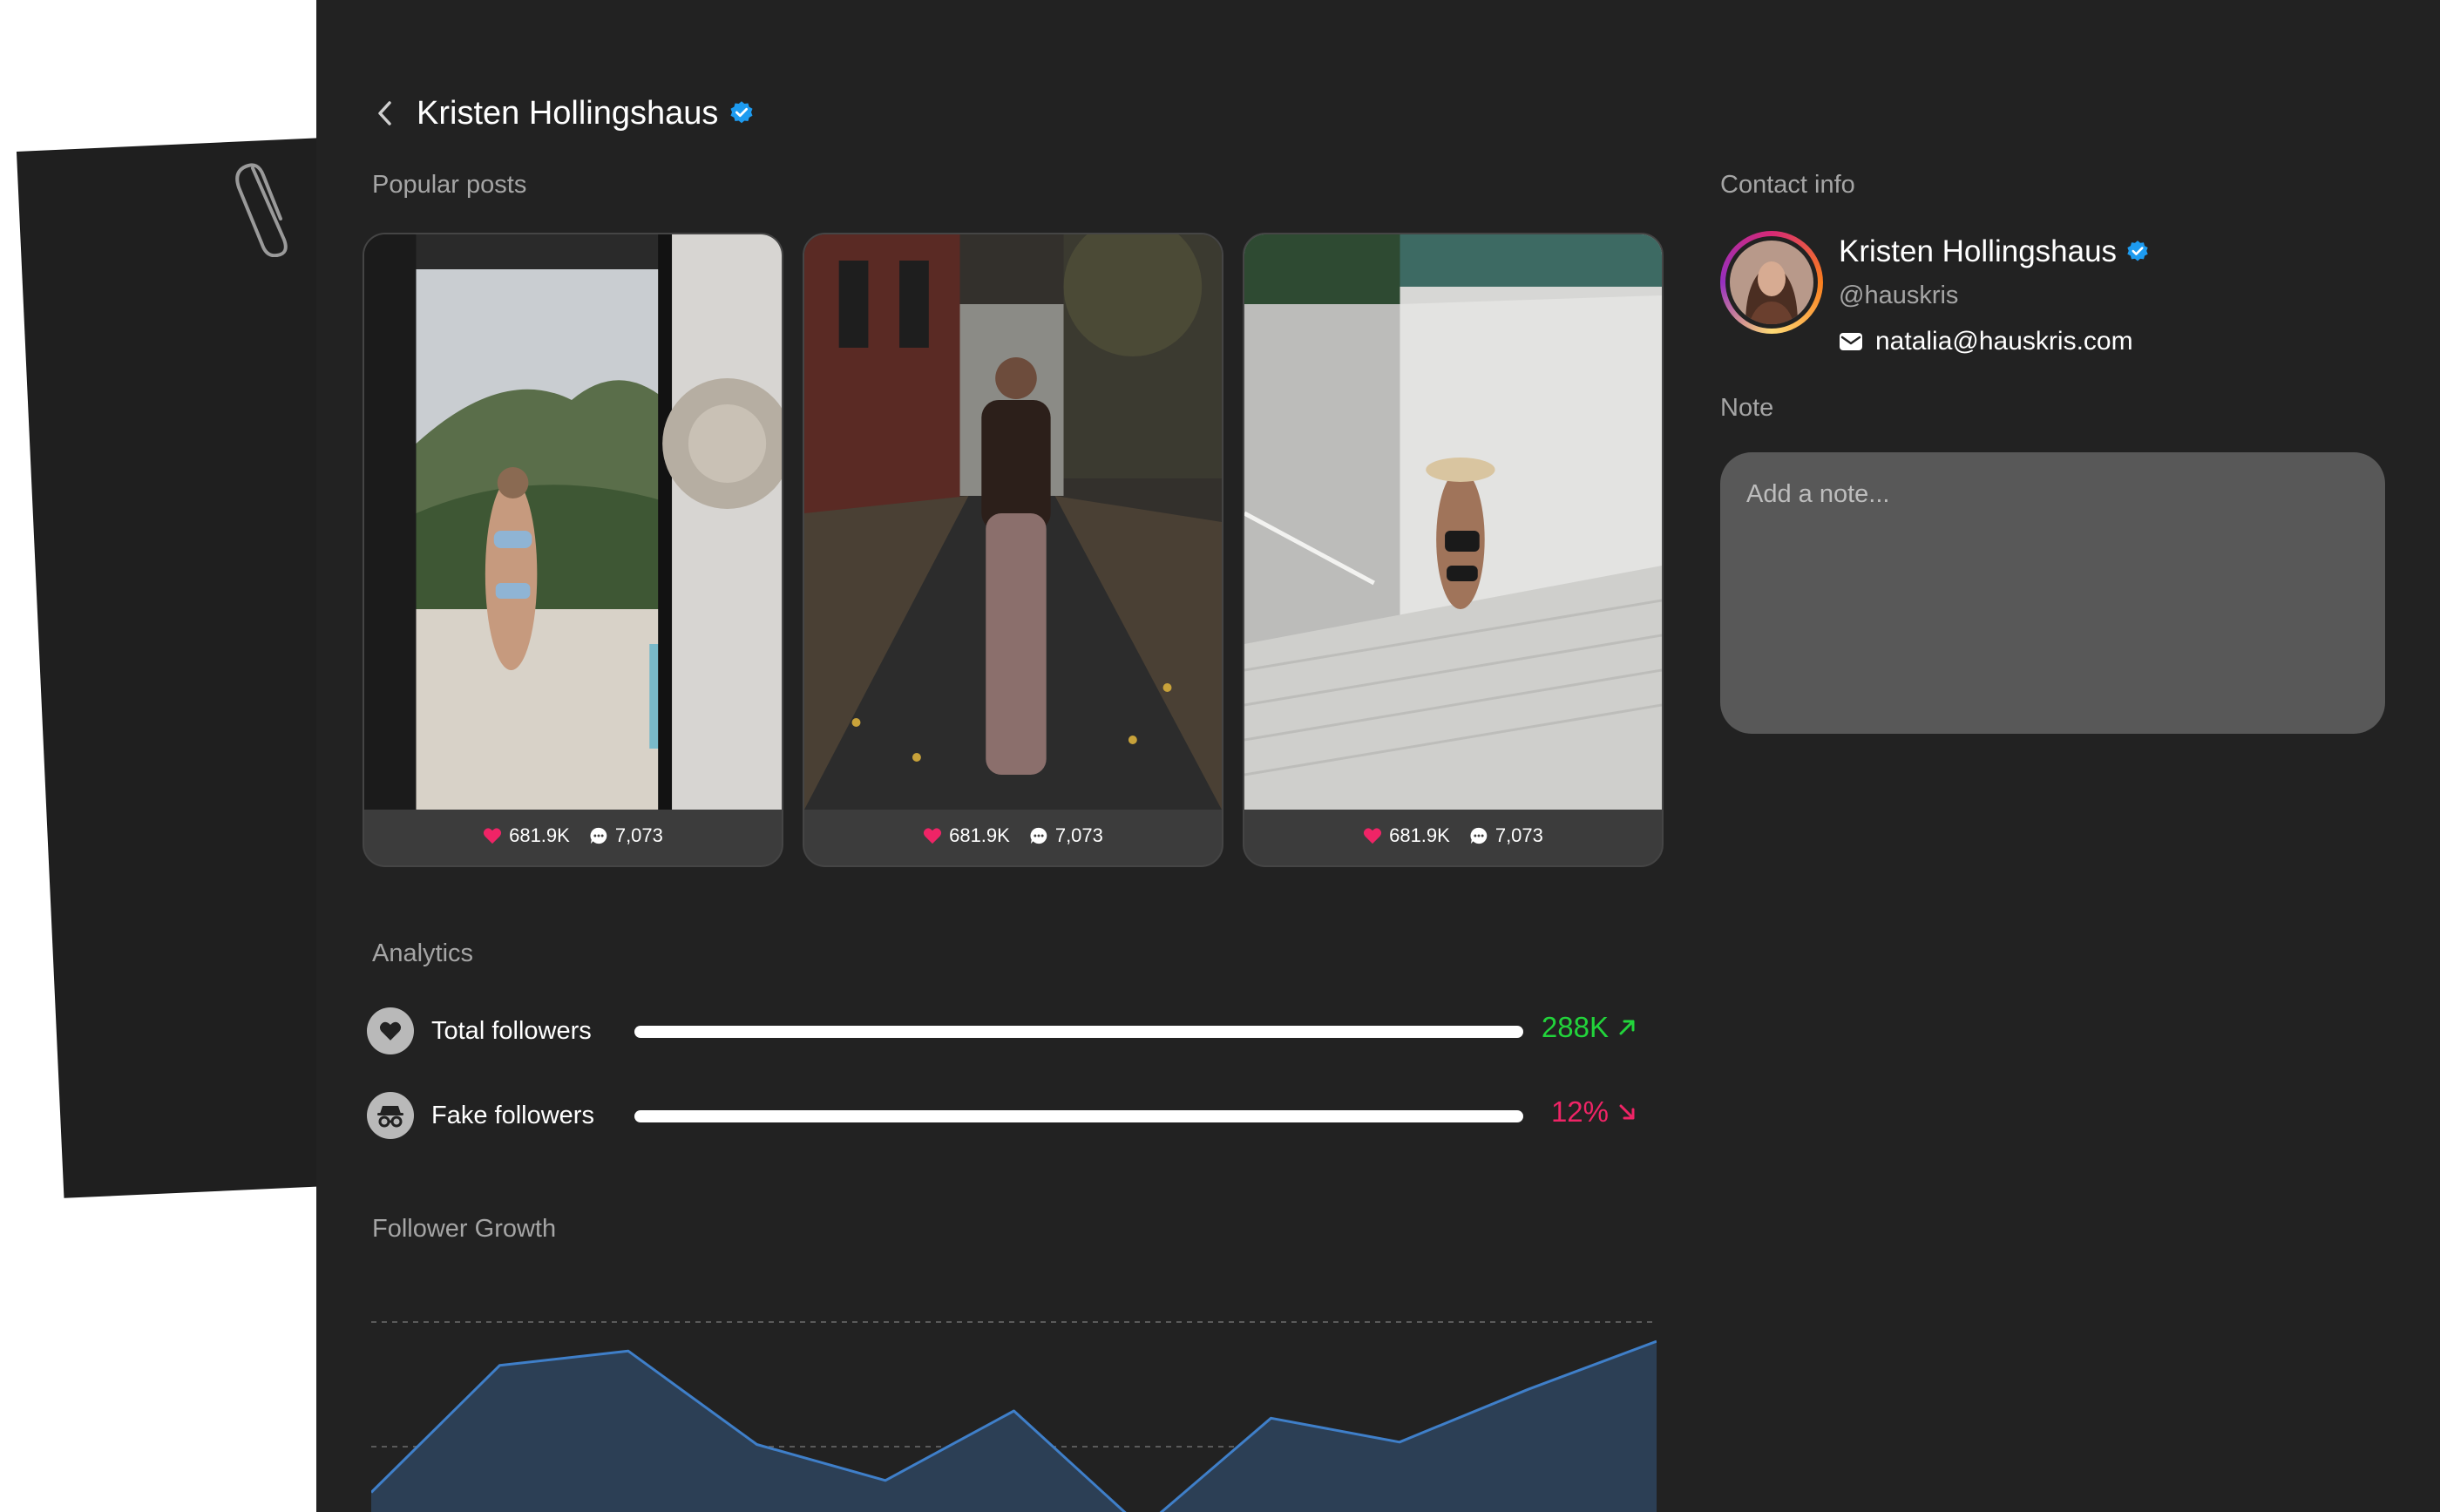  What do you see at coordinates (512, 1115) in the screenshot?
I see `fake-followers-label: Fake followers` at bounding box center [512, 1115].